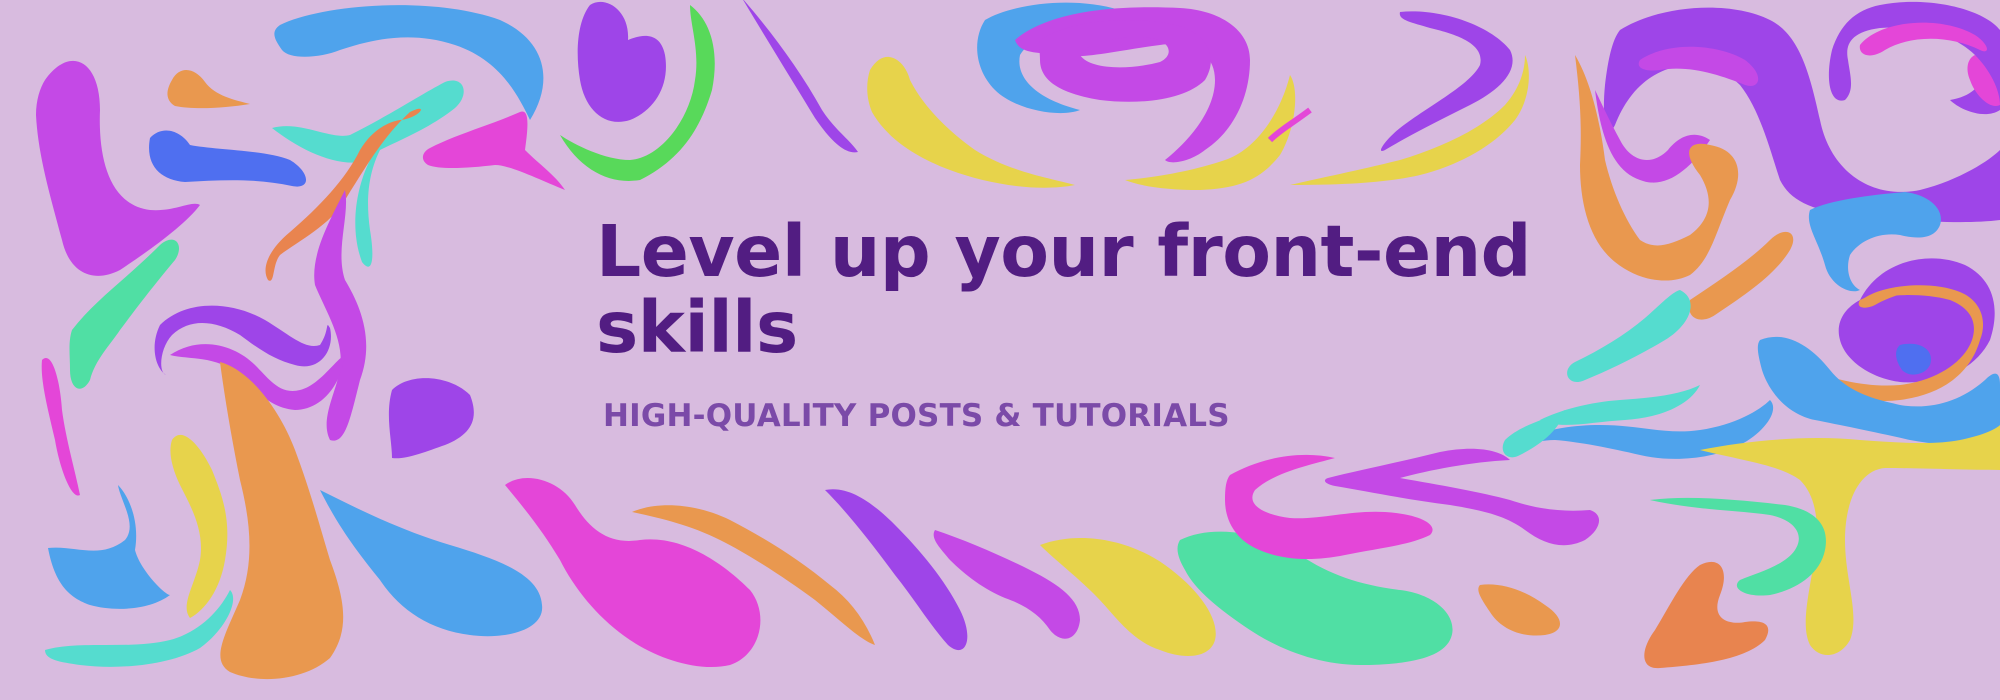 This screenshot has width=2000, height=700. Describe the element at coordinates (1063, 289) in the screenshot. I see `hero-headline: Level up your front-end skills` at that location.